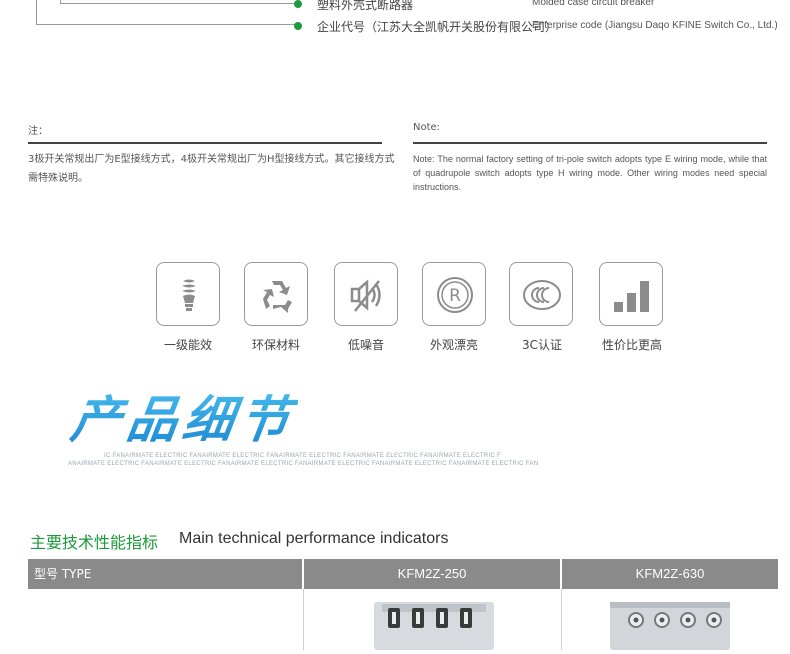  What do you see at coordinates (276, 294) in the screenshot?
I see `recycle-icon` at bounding box center [276, 294].